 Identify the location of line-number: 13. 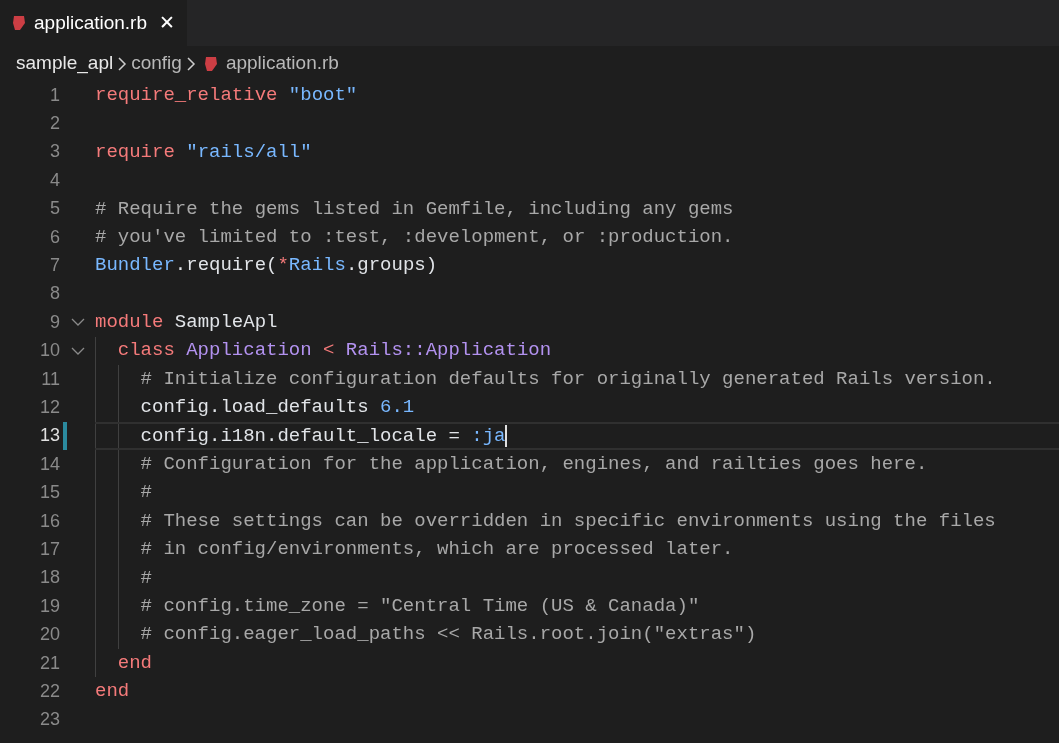
(49, 436).